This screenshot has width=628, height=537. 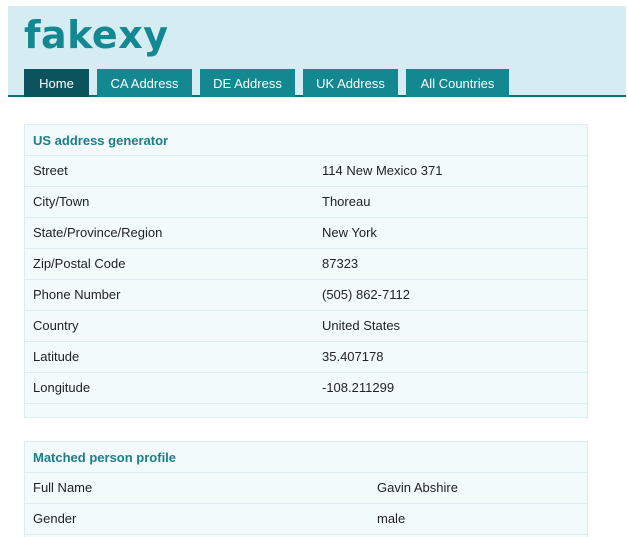 What do you see at coordinates (56, 83) in the screenshot?
I see `nav-tab-home: Home` at bounding box center [56, 83].